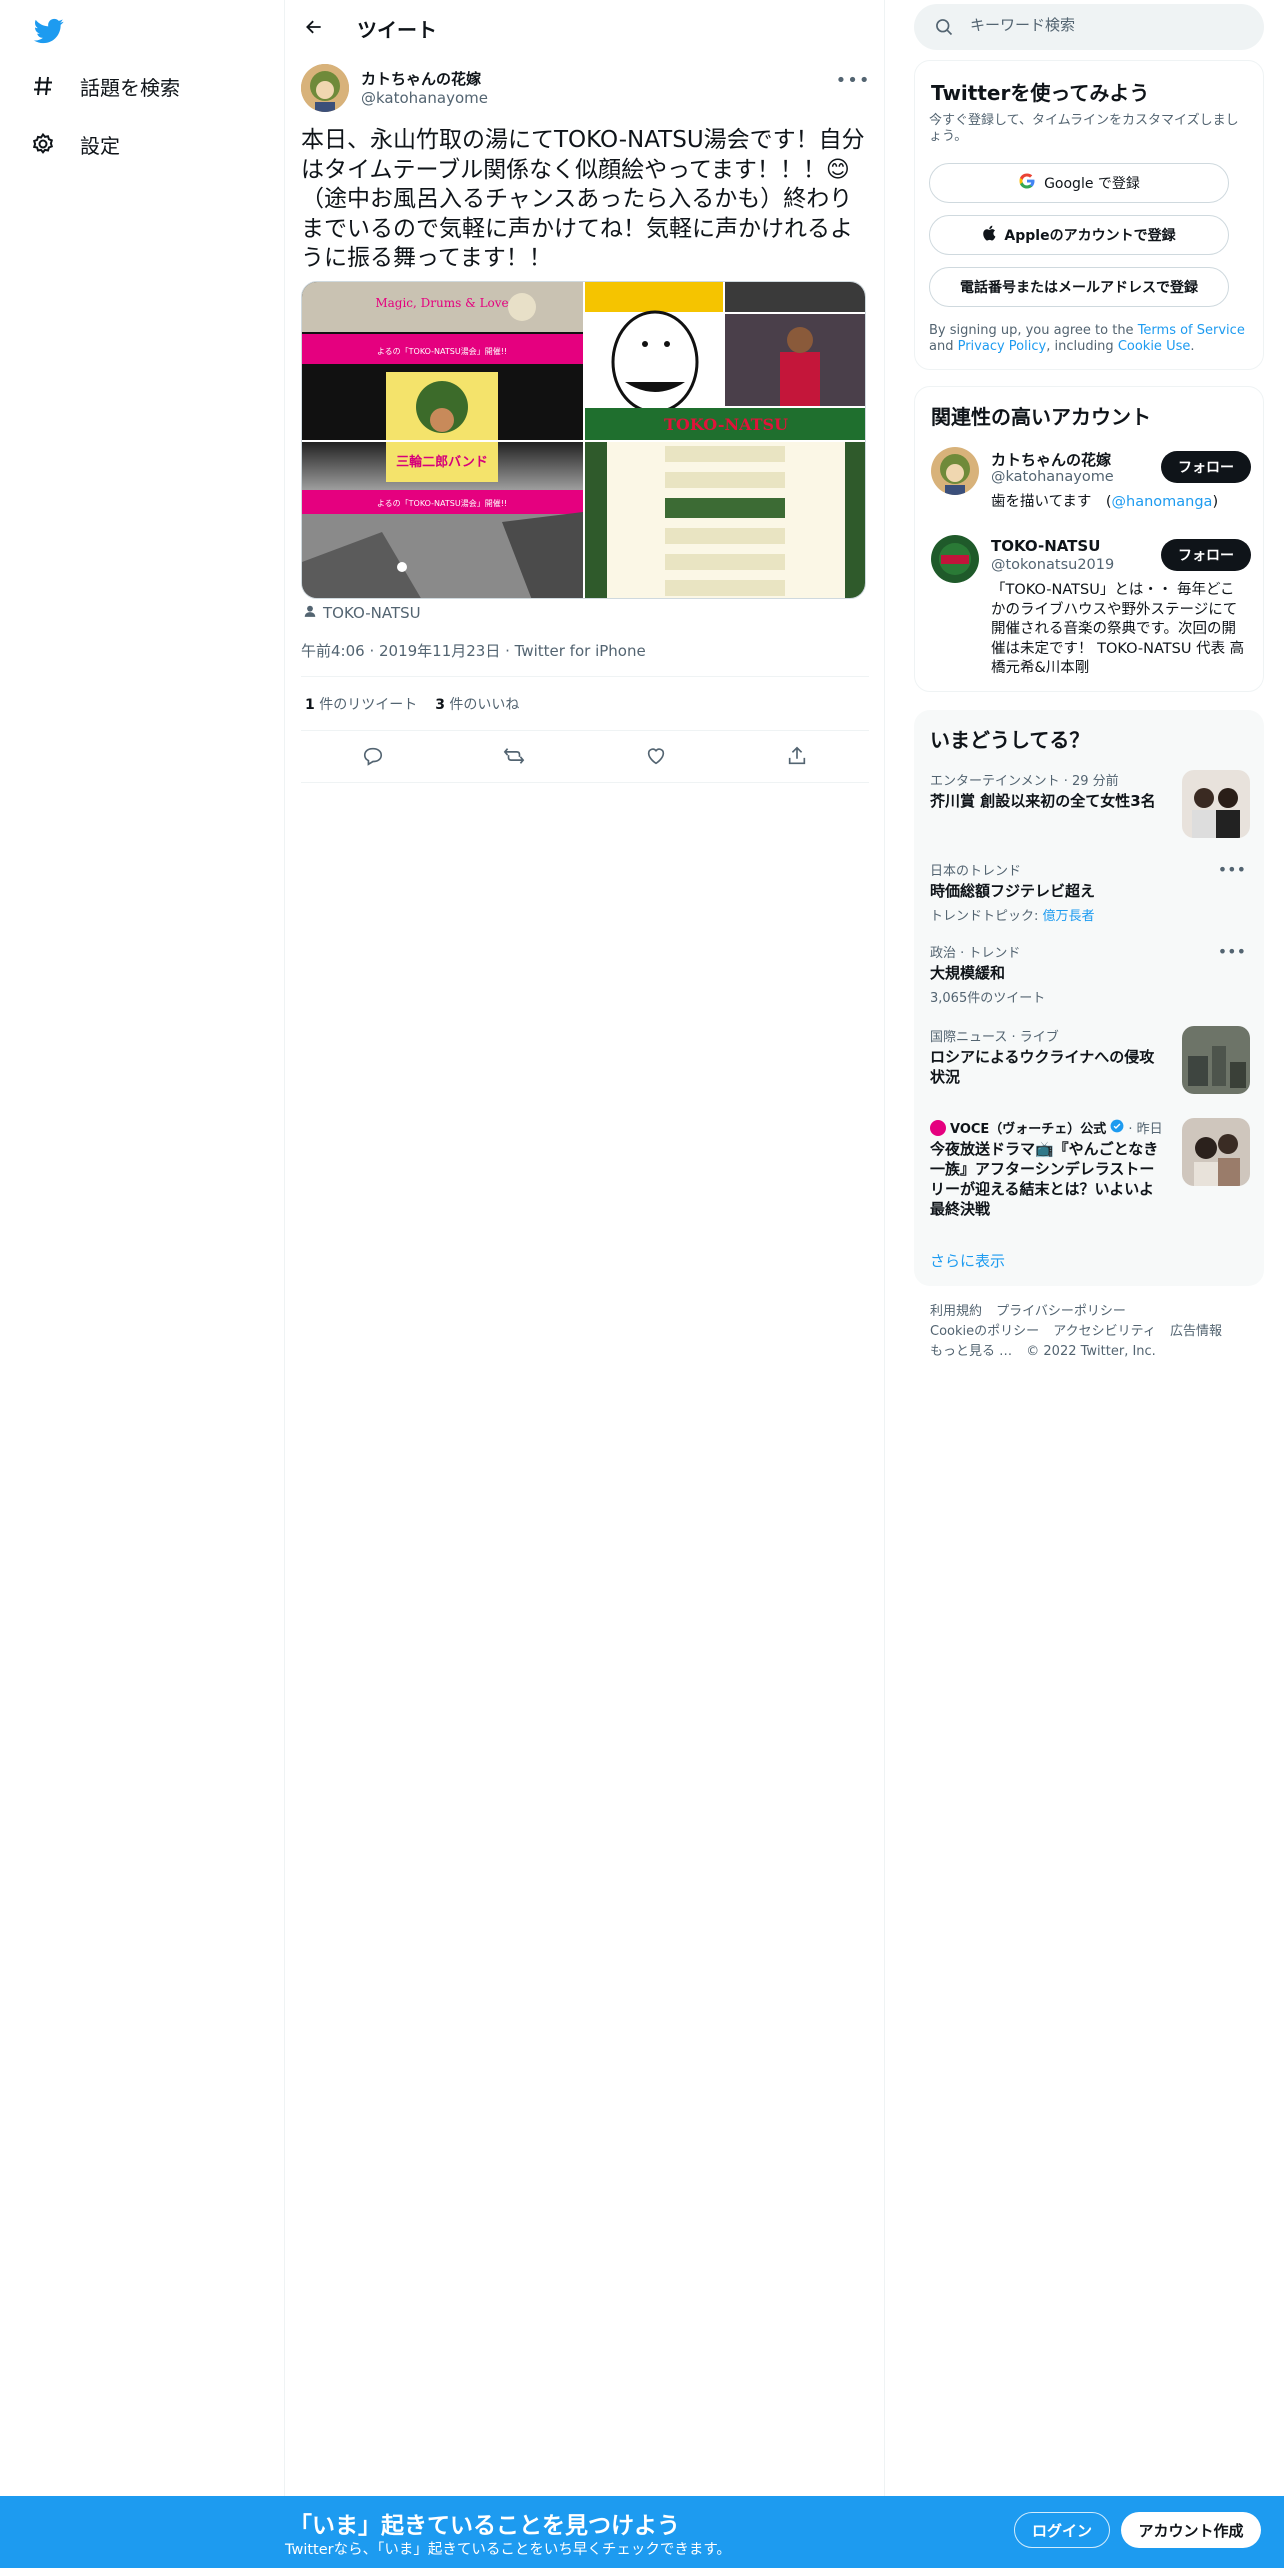 This screenshot has width=1284, height=2568. Describe the element at coordinates (442, 351) in the screenshot. I see `poster-subtitle: よるの「TOKO-NATSU湯会」開催!!` at that location.